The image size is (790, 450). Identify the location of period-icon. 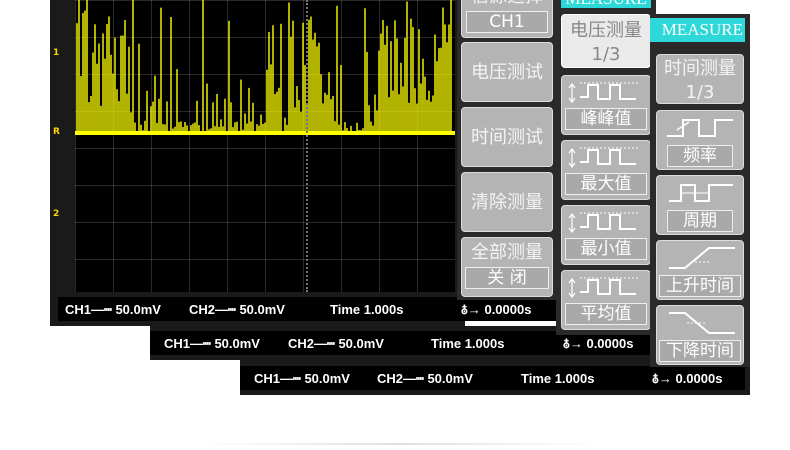
(701, 193).